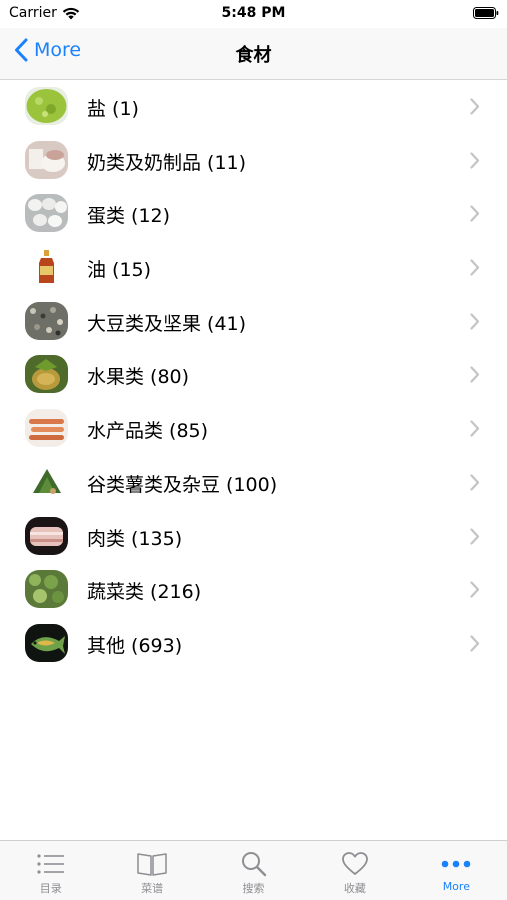  Describe the element at coordinates (456, 870) in the screenshot. I see `tab-more: More` at that location.